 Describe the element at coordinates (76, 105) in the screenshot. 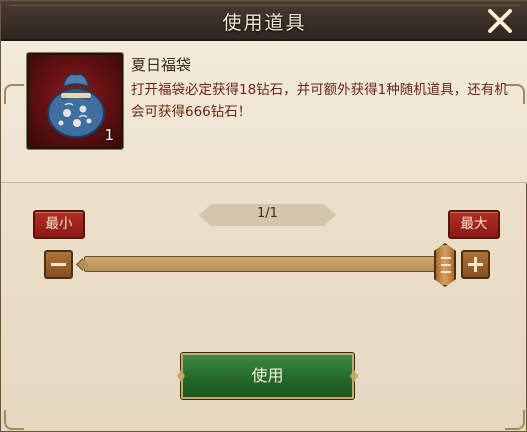

I see `lucky-bag-icon` at that location.